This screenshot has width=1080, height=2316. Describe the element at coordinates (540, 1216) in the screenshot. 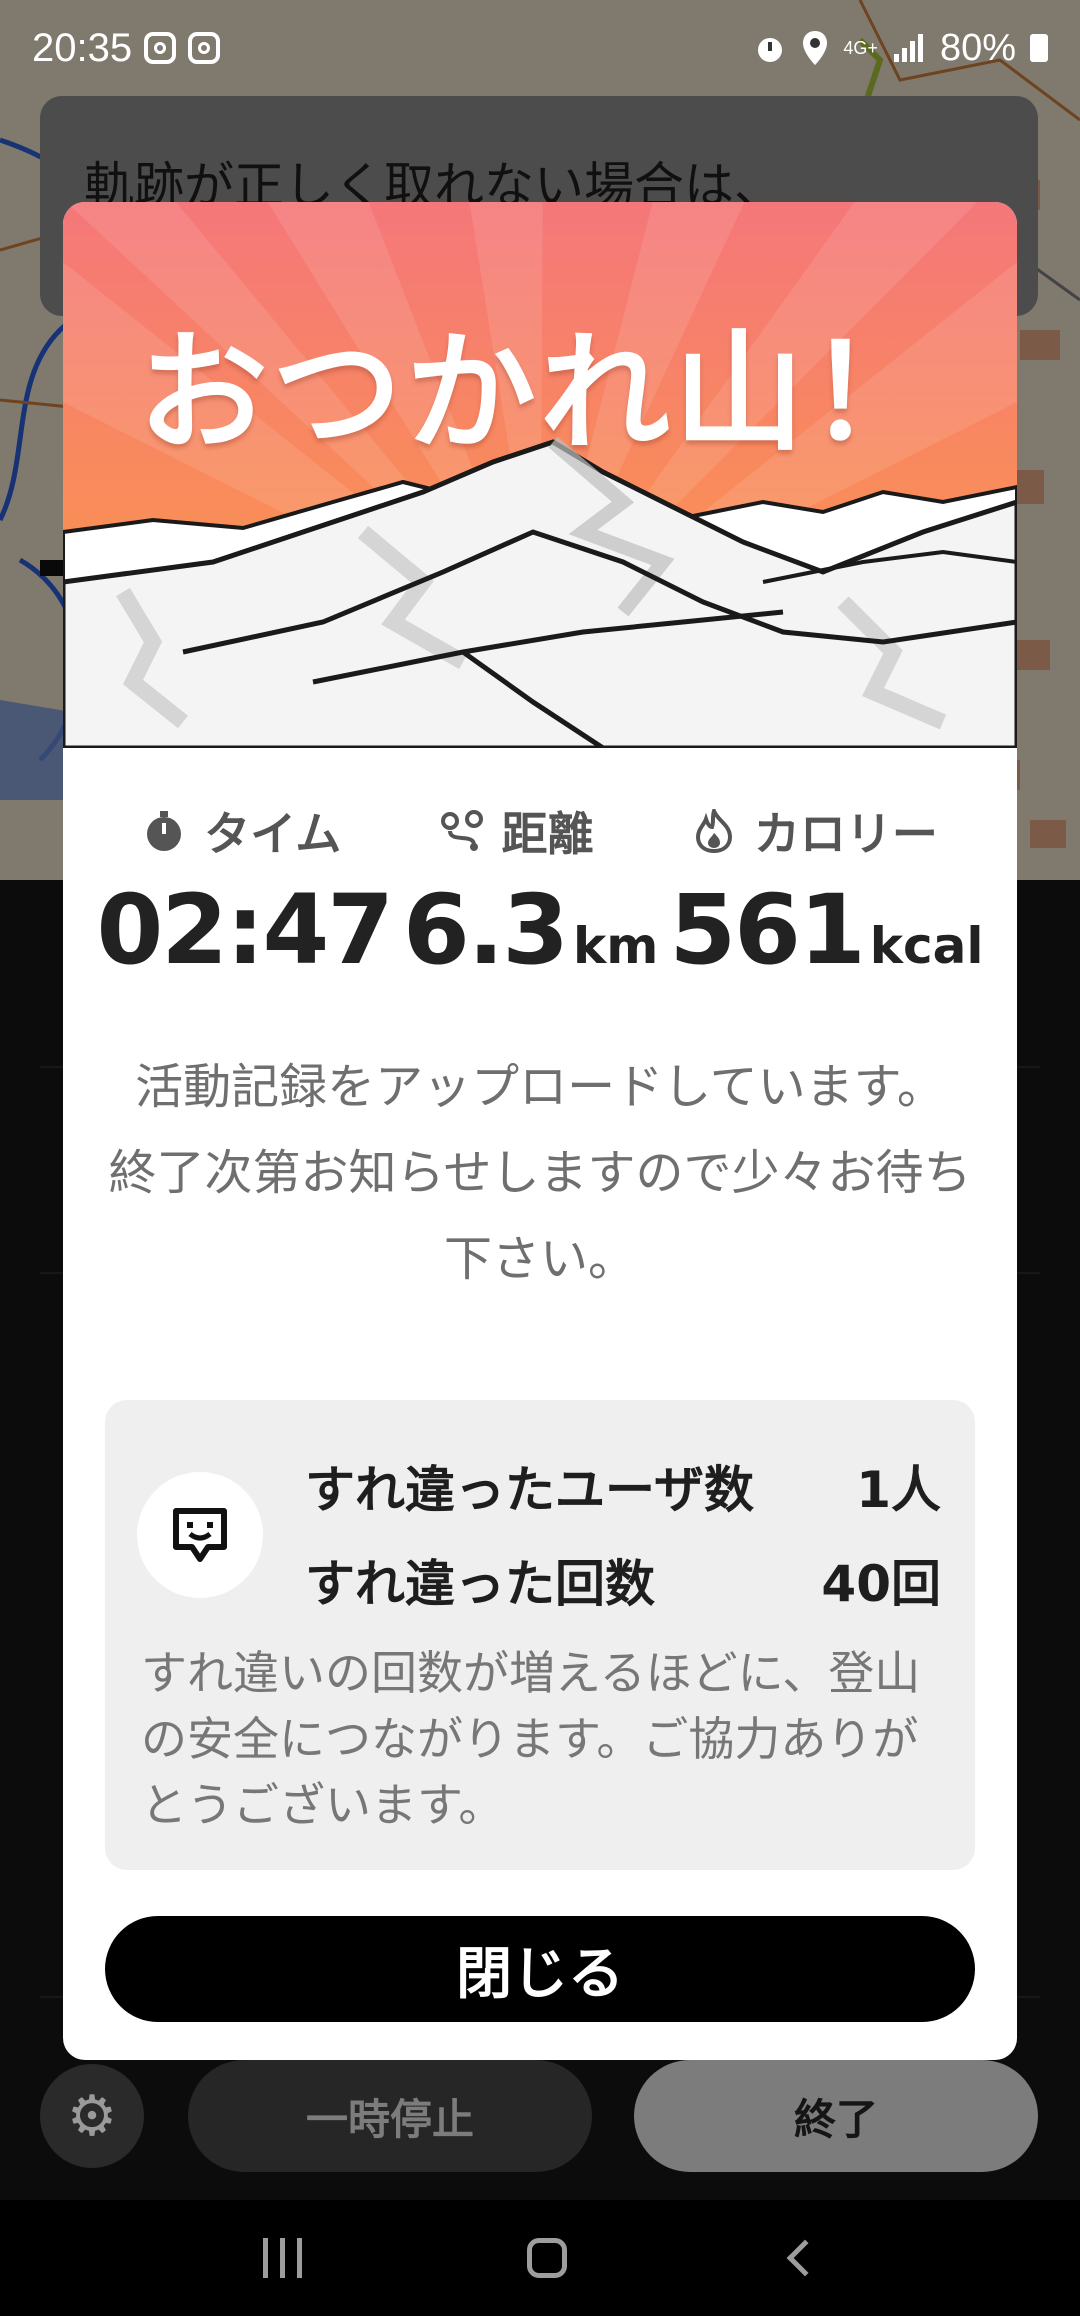

I see `upload-message-line: 終了次第お知らせしますので少々お待ち下さい。` at that location.